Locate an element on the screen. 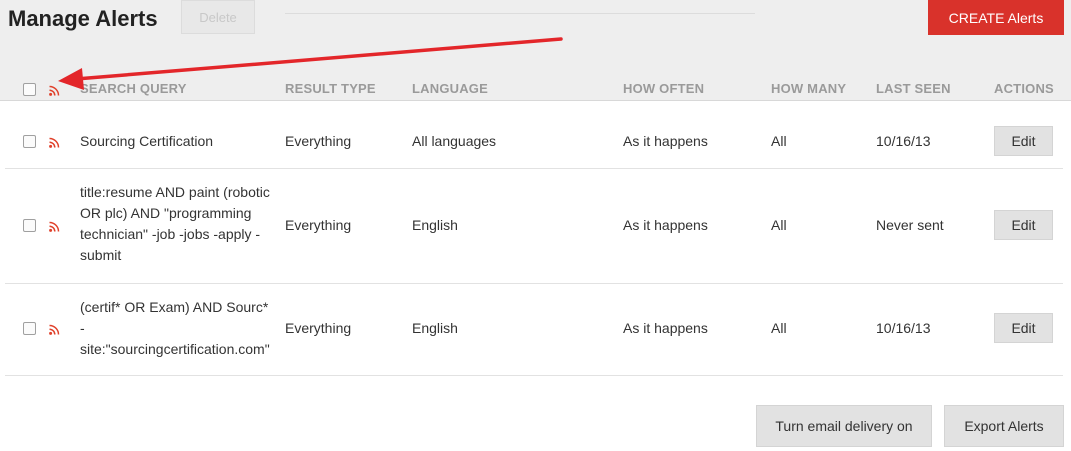 The width and height of the screenshot is (1071, 451). column-header-how-many: HOW MANY is located at coordinates (808, 88).